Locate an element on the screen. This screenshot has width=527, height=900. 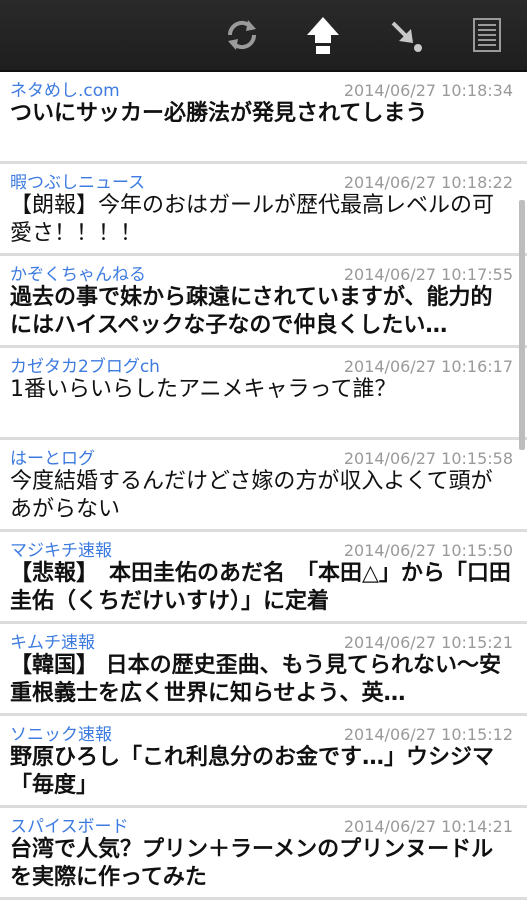
item-source: ソニック速報 is located at coordinates (61, 735).